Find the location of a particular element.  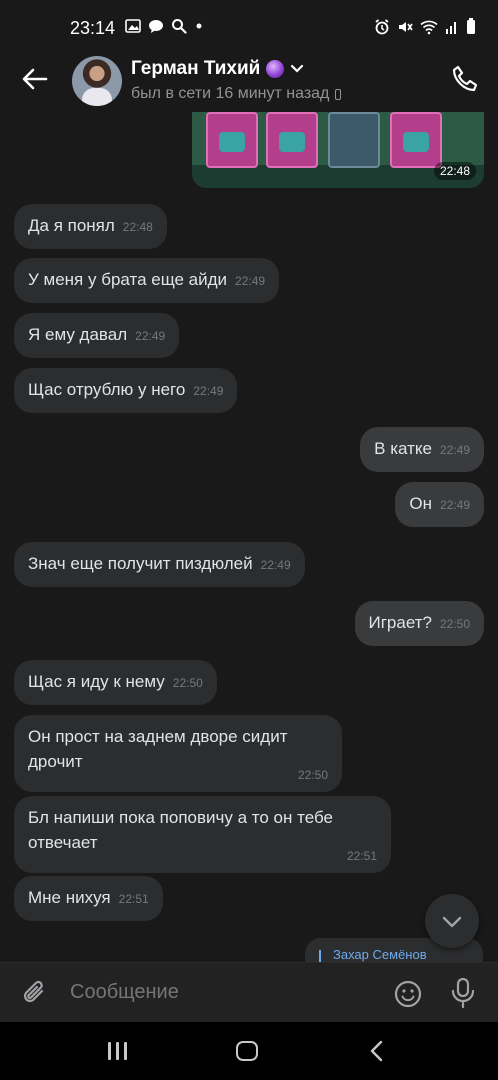

home-icon is located at coordinates (247, 1051).